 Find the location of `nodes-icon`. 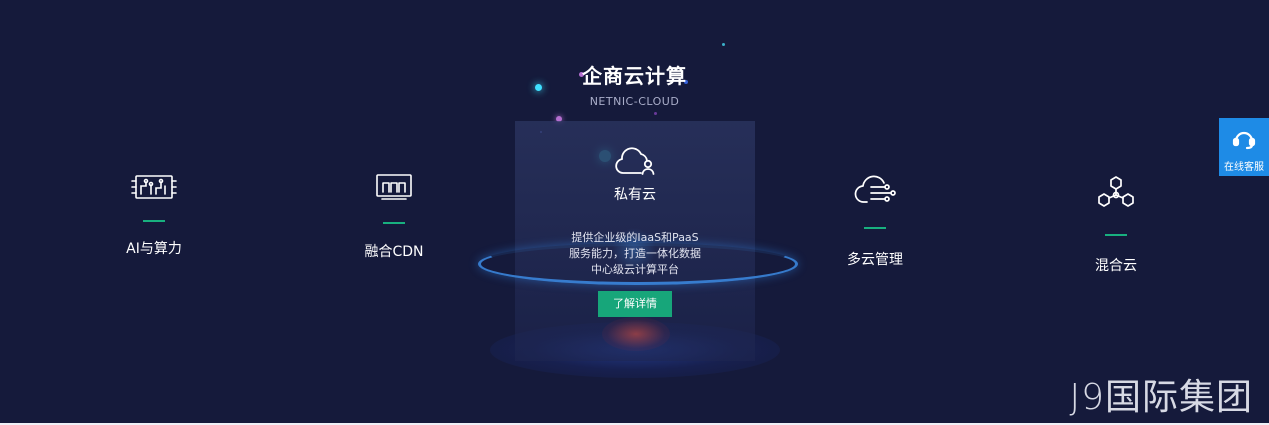

nodes-icon is located at coordinates (1116, 193).